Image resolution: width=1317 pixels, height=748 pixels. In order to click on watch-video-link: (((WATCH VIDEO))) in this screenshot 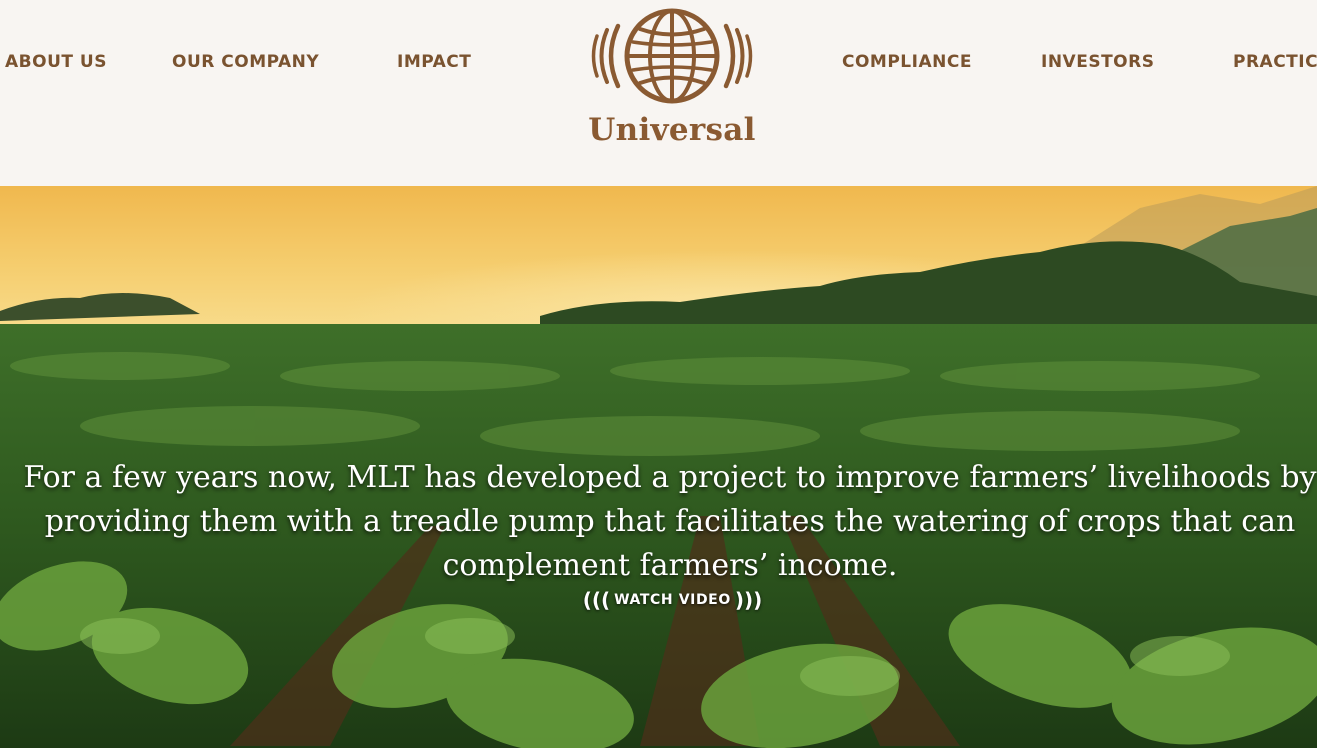, I will do `click(672, 600)`.